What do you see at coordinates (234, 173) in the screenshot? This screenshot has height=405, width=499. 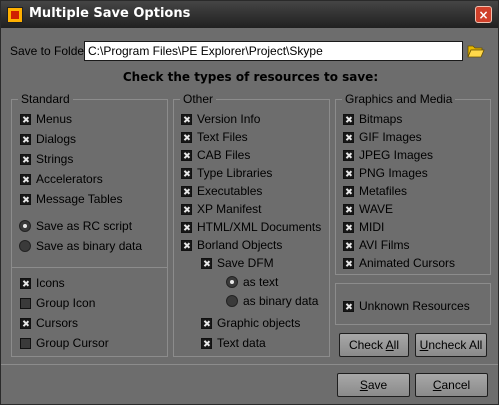 I see `type-libraries-label: Type Libraries` at bounding box center [234, 173].